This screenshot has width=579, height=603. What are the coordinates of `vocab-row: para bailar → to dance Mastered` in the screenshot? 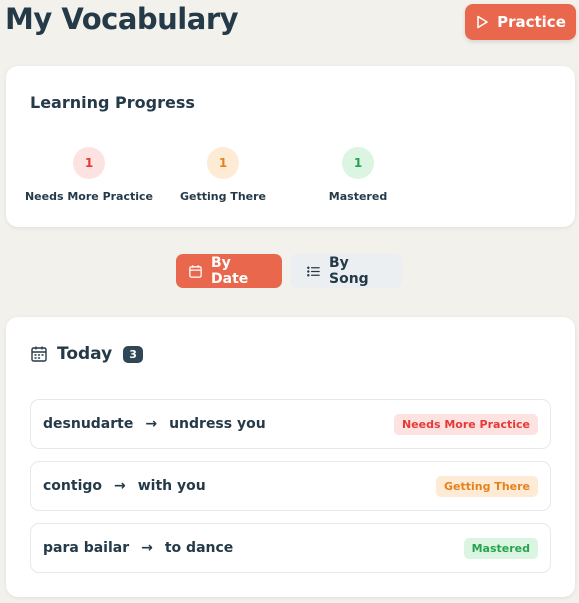 It's located at (290, 548).